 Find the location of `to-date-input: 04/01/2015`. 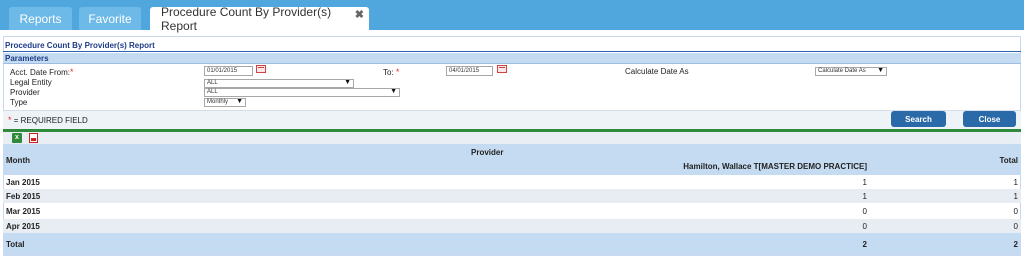

to-date-input: 04/01/2015 is located at coordinates (469, 71).